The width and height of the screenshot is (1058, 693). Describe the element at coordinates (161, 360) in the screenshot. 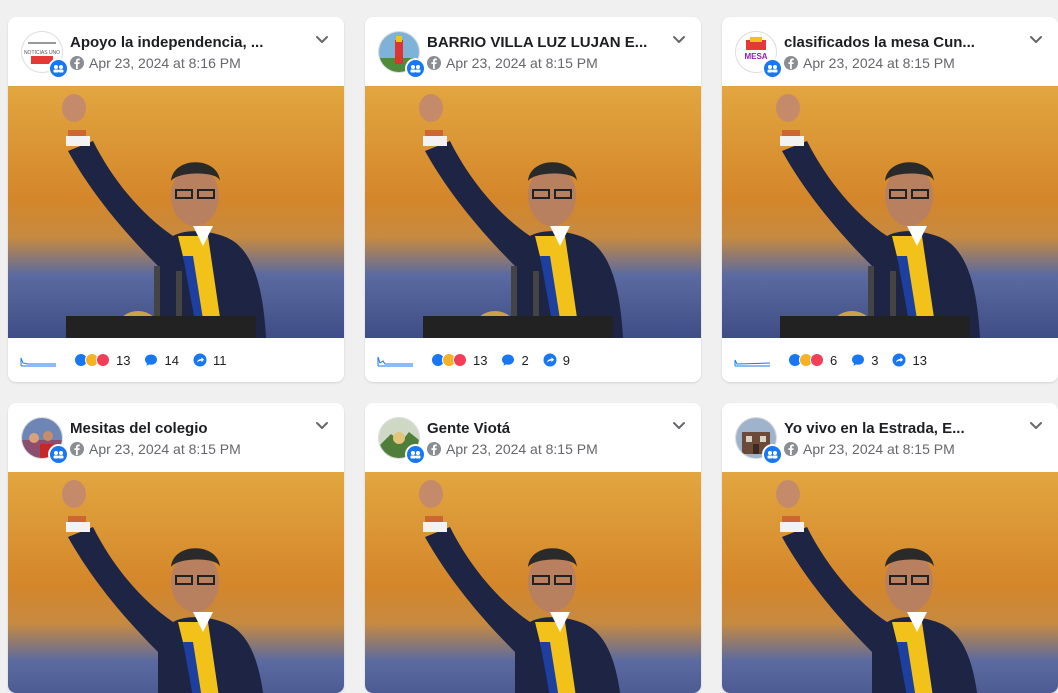

I see `comments-count: 14` at that location.